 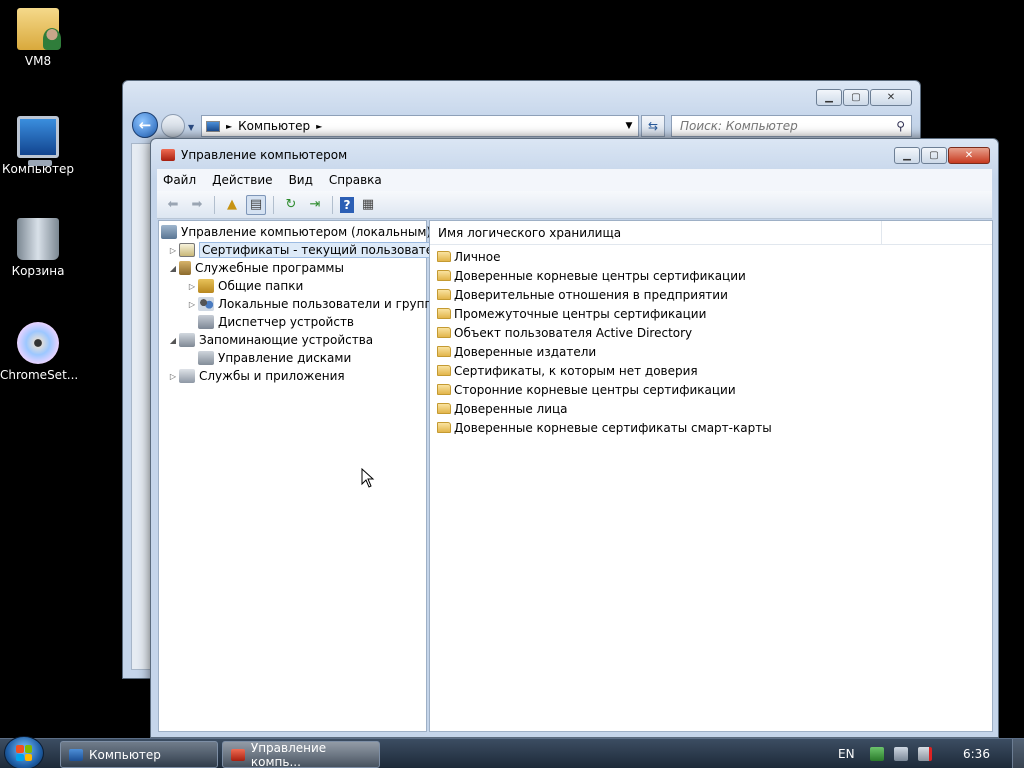 I want to click on forward-arrow-icon: ➡, so click(x=197, y=205).